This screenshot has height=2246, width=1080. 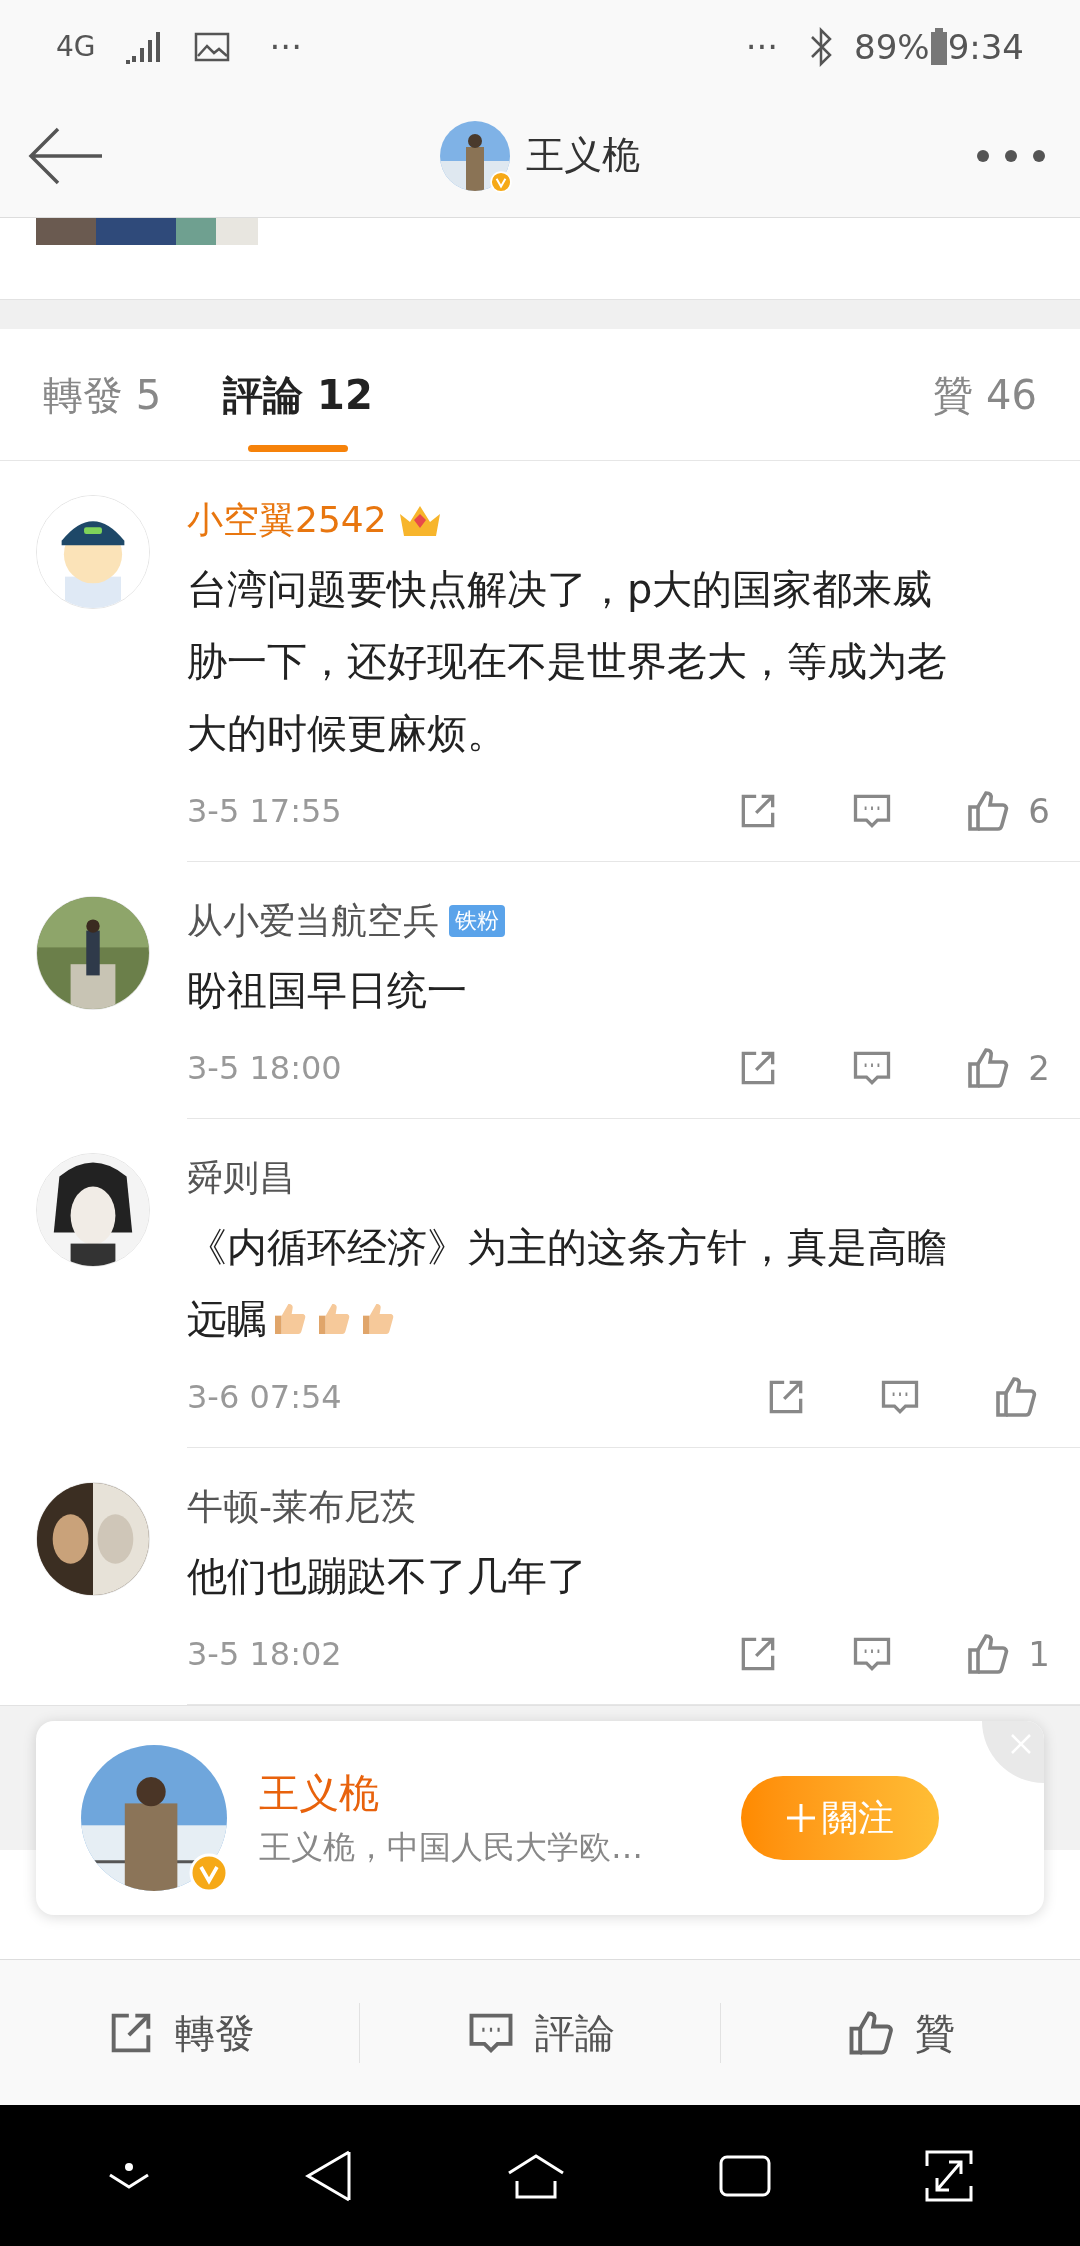 What do you see at coordinates (264, 811) in the screenshot?
I see `comment-time: 3-5 17:55` at bounding box center [264, 811].